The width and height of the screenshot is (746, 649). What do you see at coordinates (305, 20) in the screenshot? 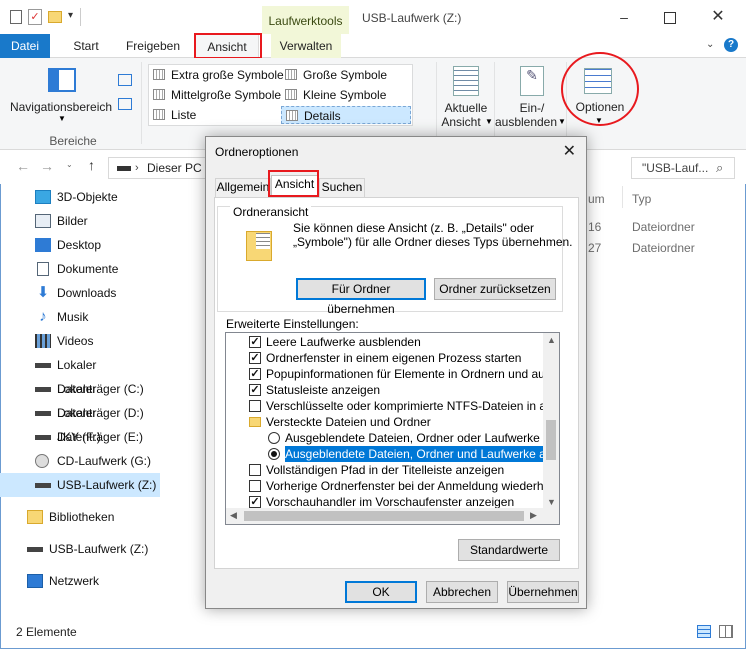
I see `context-tab-drive-tools: Laufwerktools` at bounding box center [305, 20].